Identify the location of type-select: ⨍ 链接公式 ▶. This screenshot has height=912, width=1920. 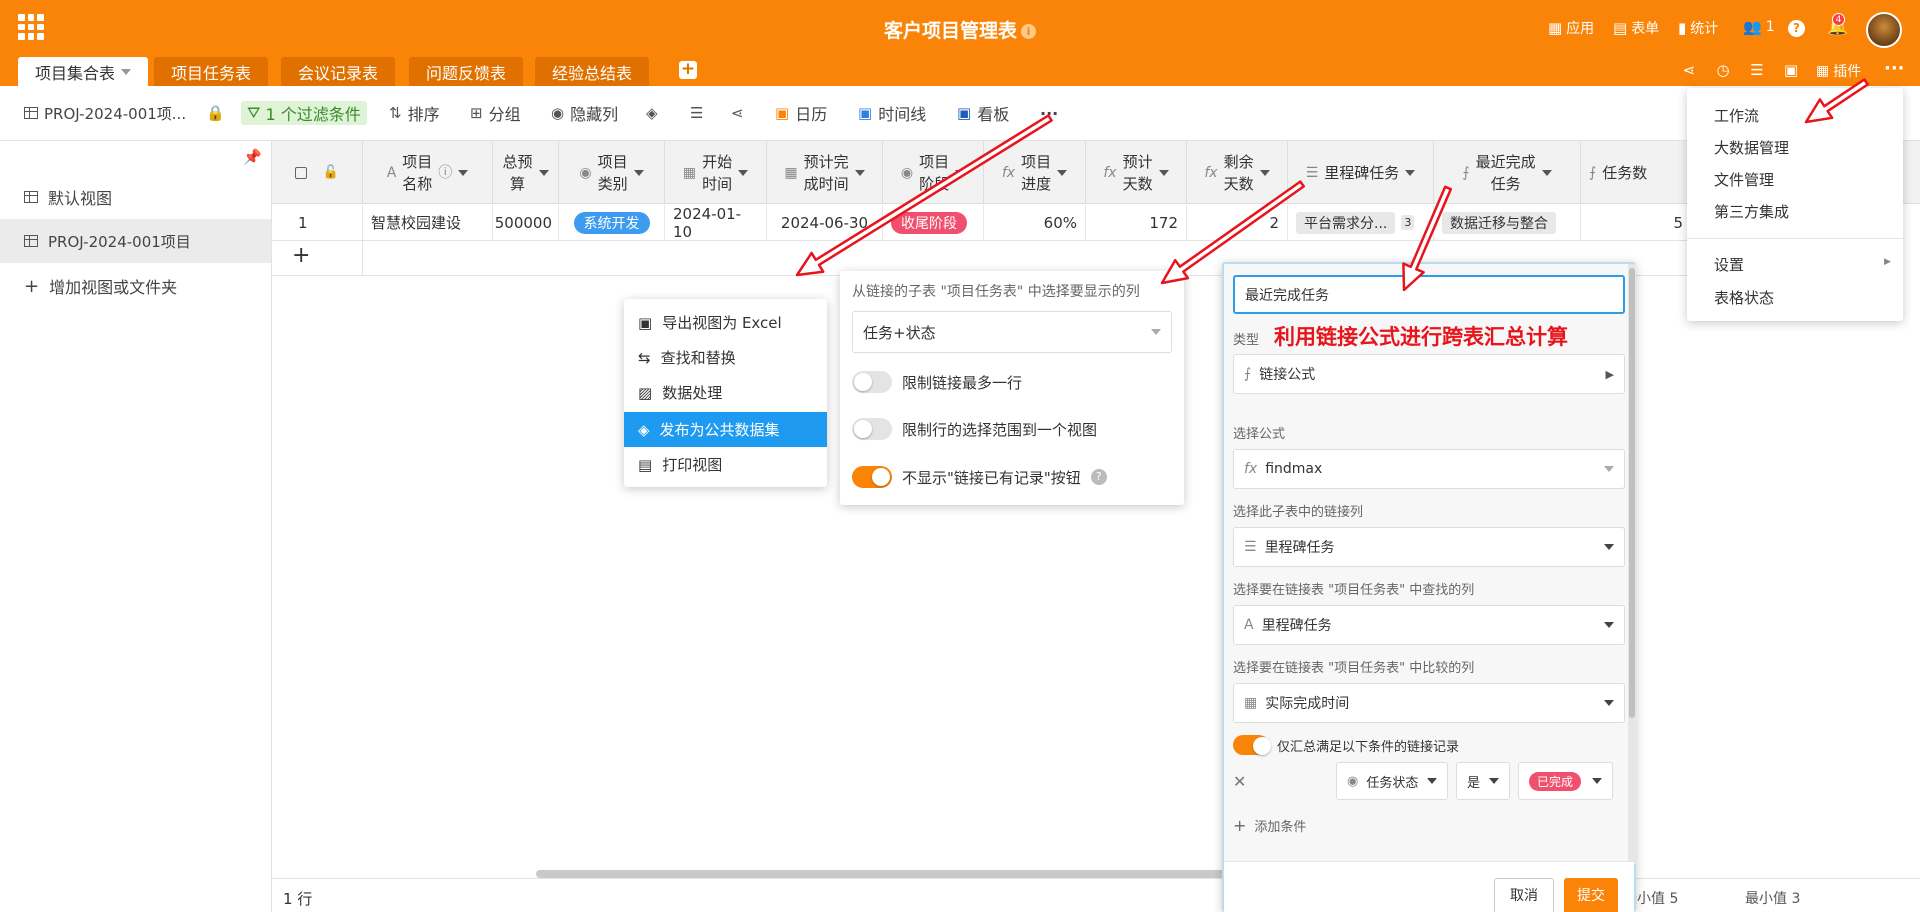
(1429, 374).